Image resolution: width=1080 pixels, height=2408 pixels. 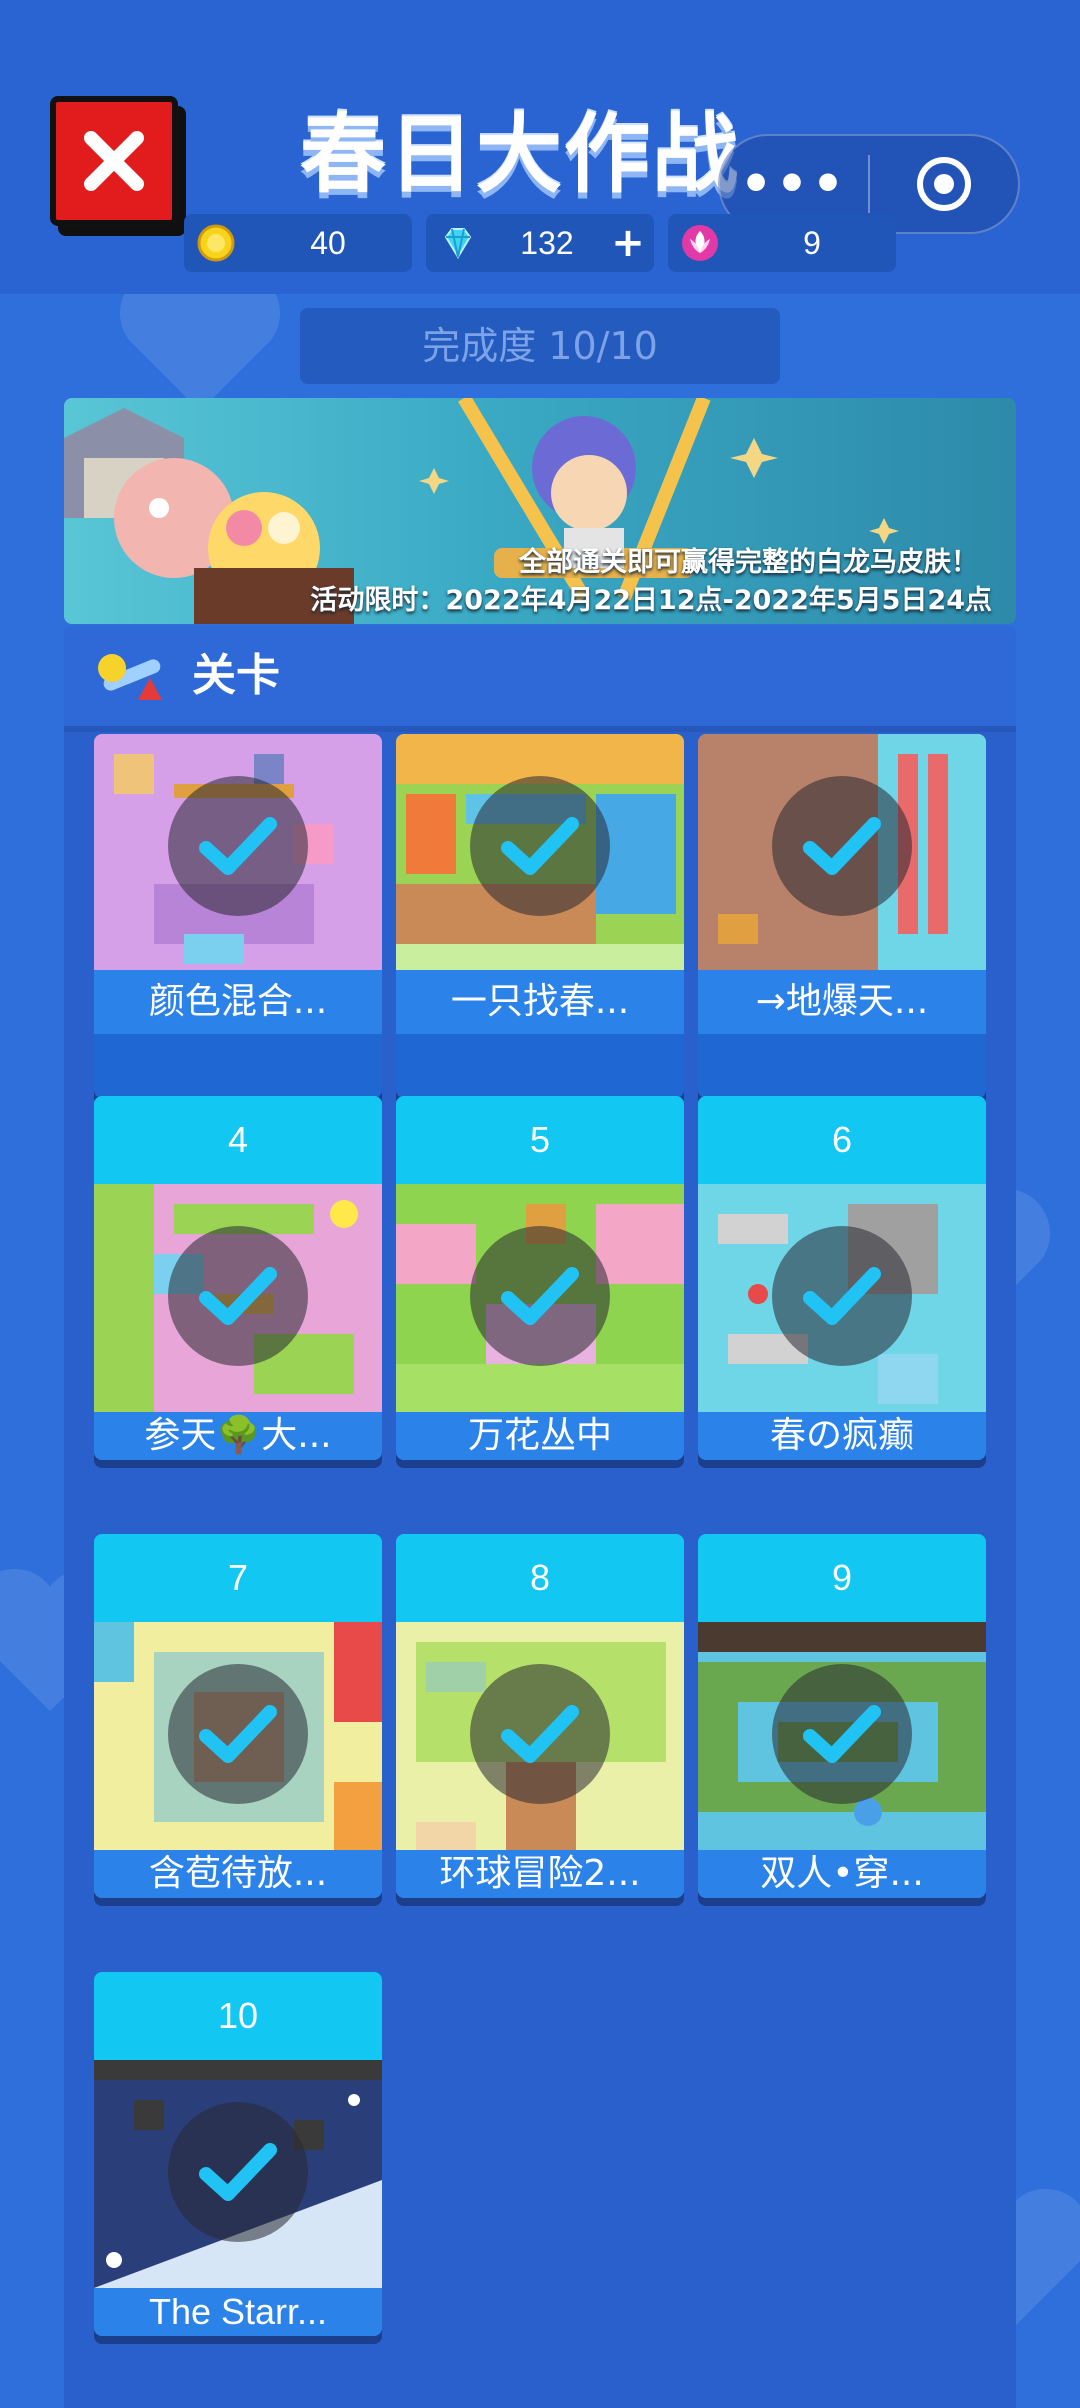 What do you see at coordinates (782, 243) in the screenshot?
I see `flower-counter: 9` at bounding box center [782, 243].